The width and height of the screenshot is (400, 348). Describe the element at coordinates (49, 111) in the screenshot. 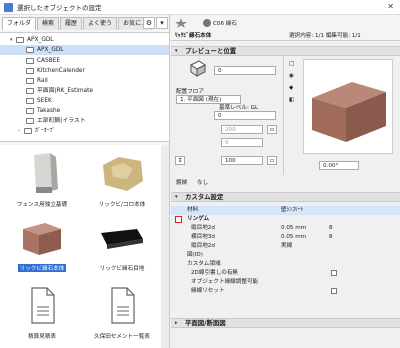

I see `tree-item-label: Takashe` at that location.